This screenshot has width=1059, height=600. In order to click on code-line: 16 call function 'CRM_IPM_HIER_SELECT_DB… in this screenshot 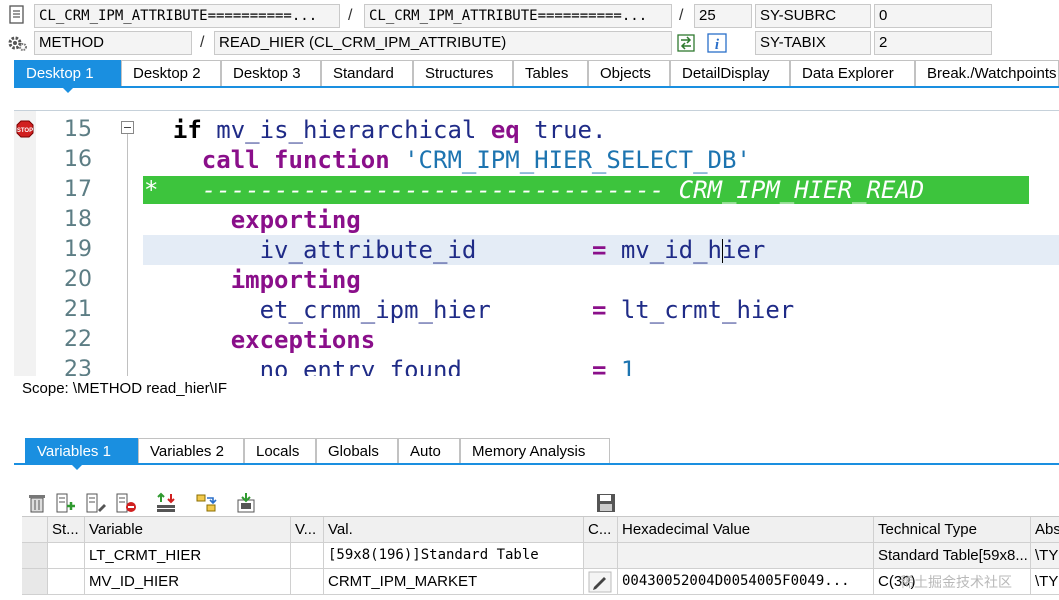, I will do `click(536, 160)`.